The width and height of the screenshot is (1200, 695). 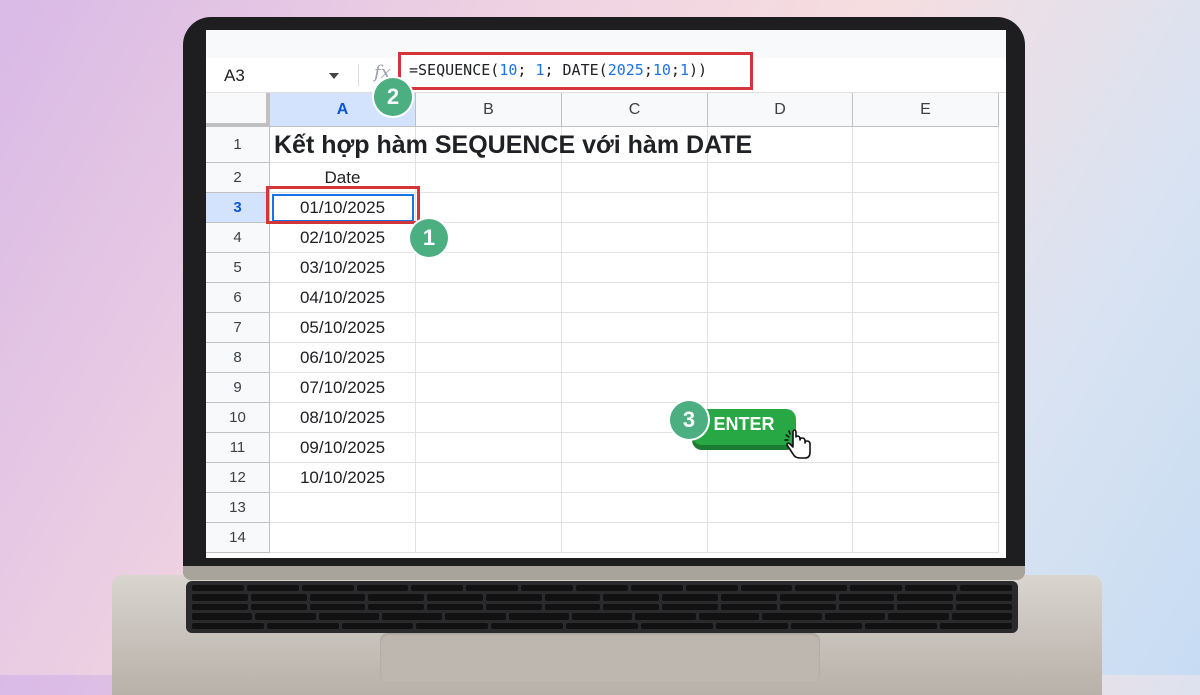 I want to click on cell-b2, so click(x=489, y=178).